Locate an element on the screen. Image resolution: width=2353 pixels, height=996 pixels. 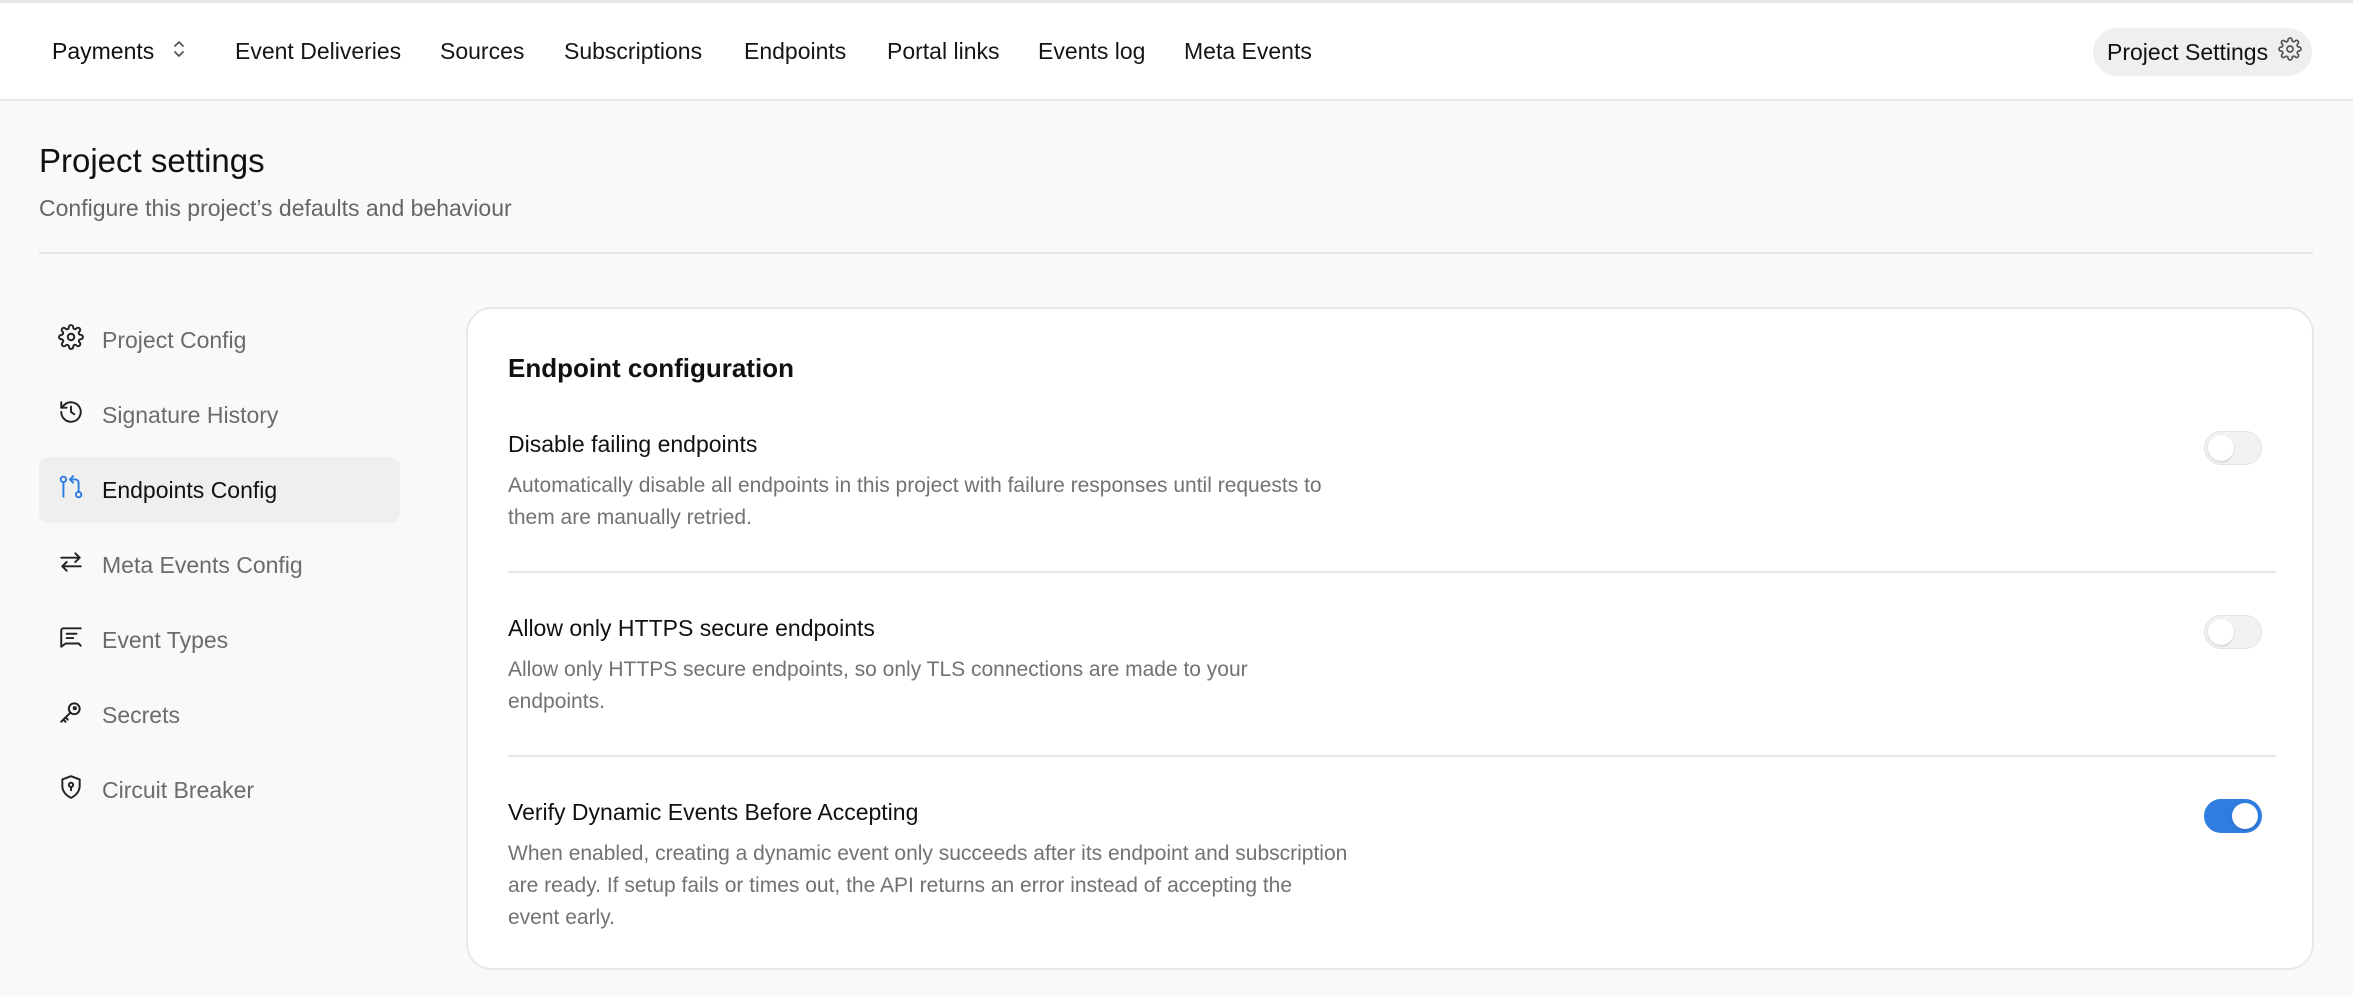
shield-icon is located at coordinates (71, 790).